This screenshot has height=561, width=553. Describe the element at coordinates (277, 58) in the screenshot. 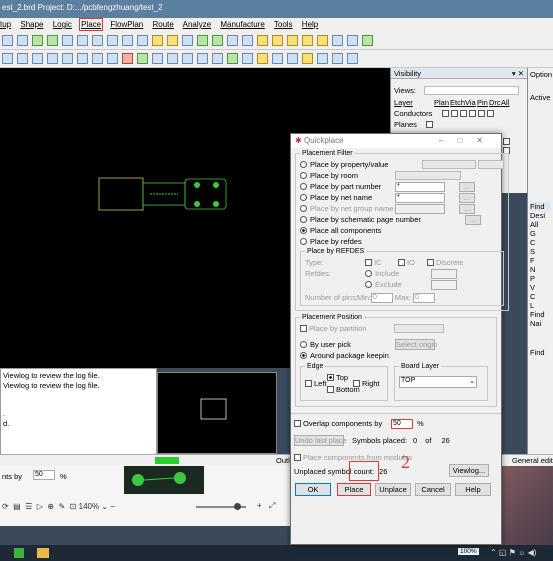

I see `tool-s-icon` at that location.